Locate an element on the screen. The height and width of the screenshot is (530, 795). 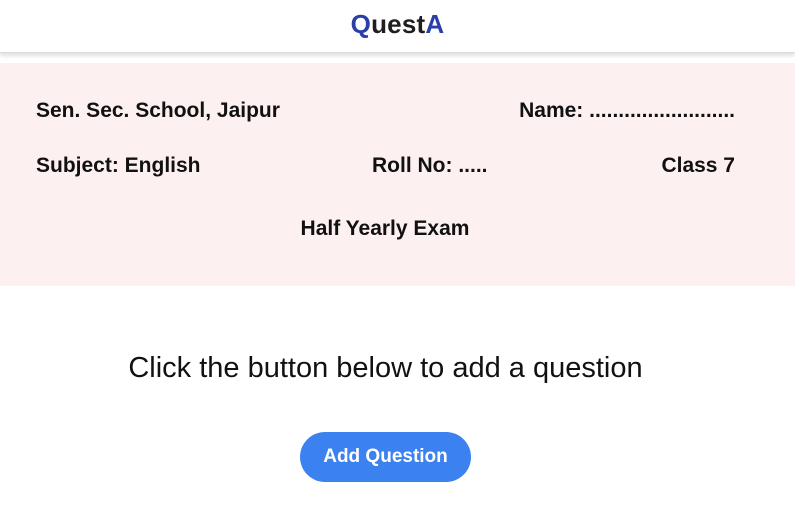
logo-text: uest is located at coordinates (398, 23).